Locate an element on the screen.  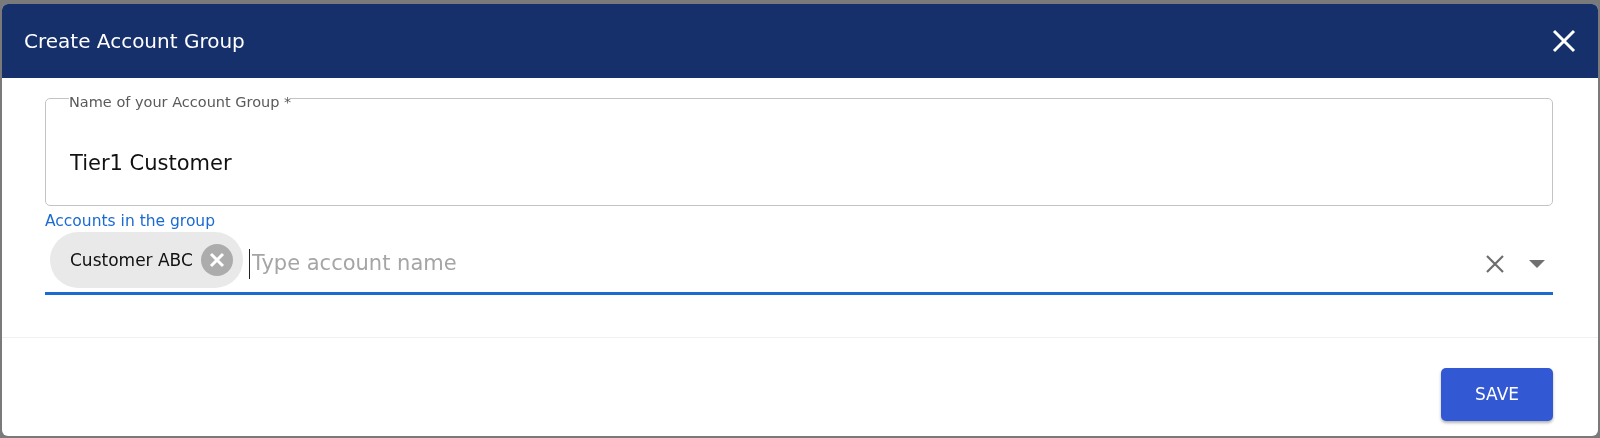
dropdown-caret-icon is located at coordinates (1537, 263).